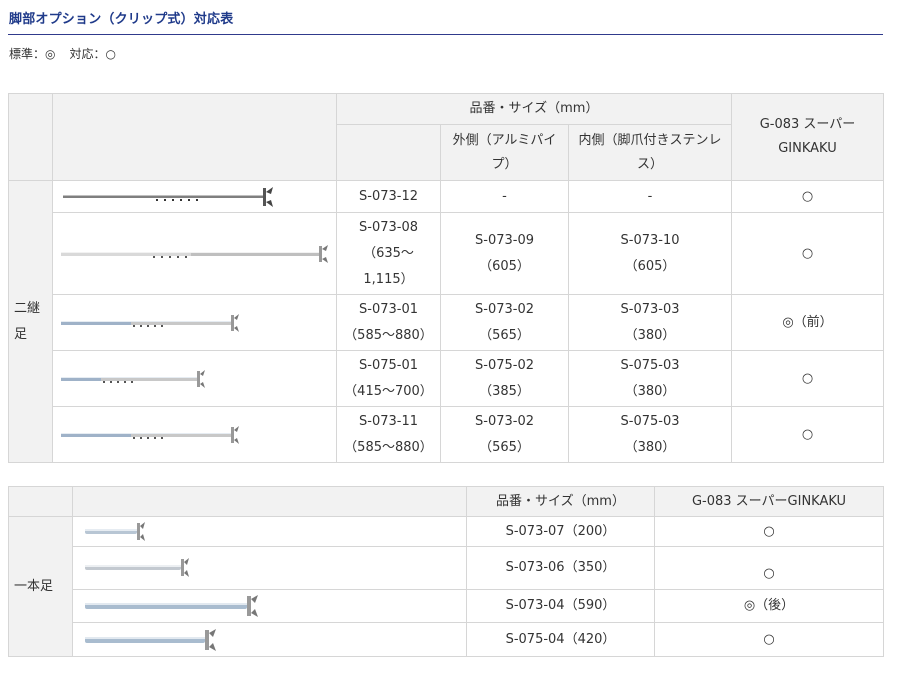 The image size is (900, 676). What do you see at coordinates (388, 365) in the screenshot?
I see `main-product-code: S-075-01` at bounding box center [388, 365].